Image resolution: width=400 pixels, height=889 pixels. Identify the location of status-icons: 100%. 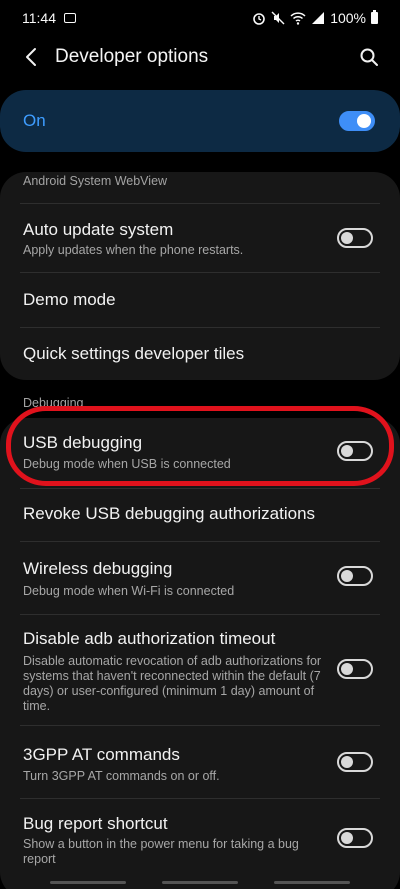
(315, 18).